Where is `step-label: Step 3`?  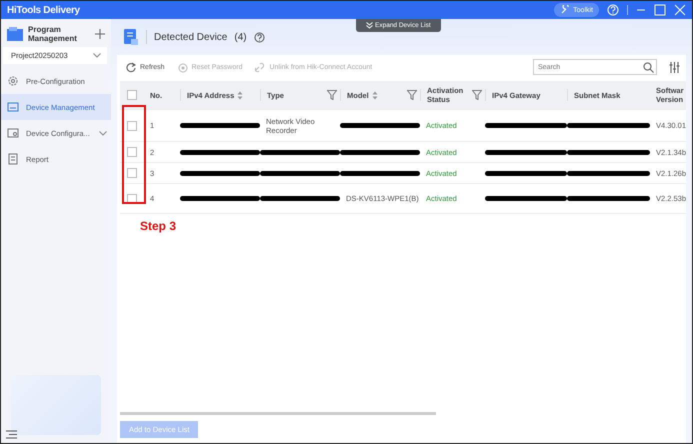
step-label: Step 3 is located at coordinates (158, 226).